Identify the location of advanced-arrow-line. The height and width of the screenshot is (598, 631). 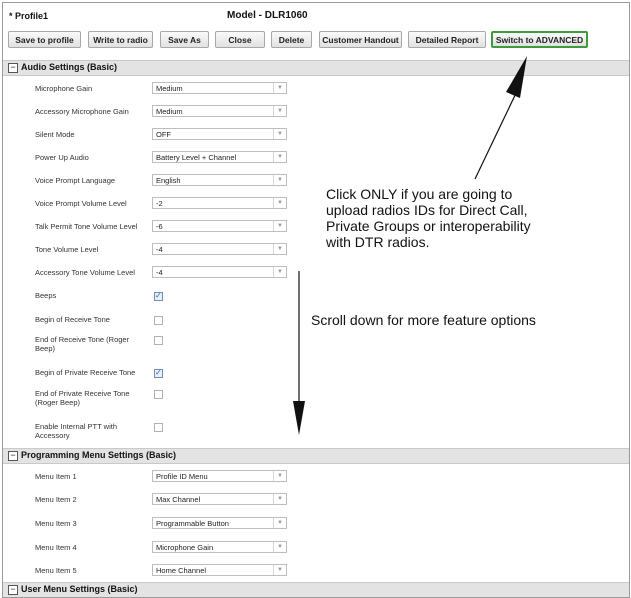
(496, 134).